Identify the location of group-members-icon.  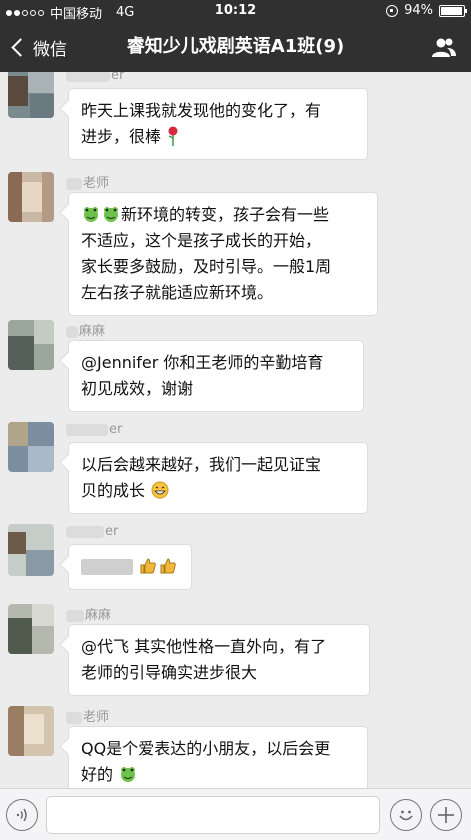
(444, 47).